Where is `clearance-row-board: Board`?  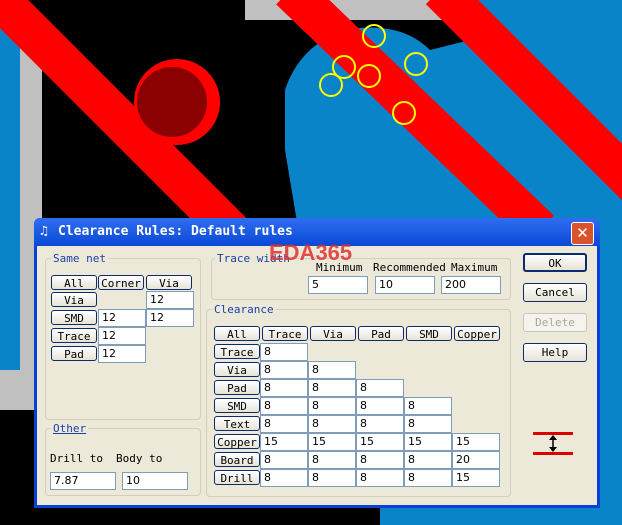
clearance-row-board: Board is located at coordinates (237, 459).